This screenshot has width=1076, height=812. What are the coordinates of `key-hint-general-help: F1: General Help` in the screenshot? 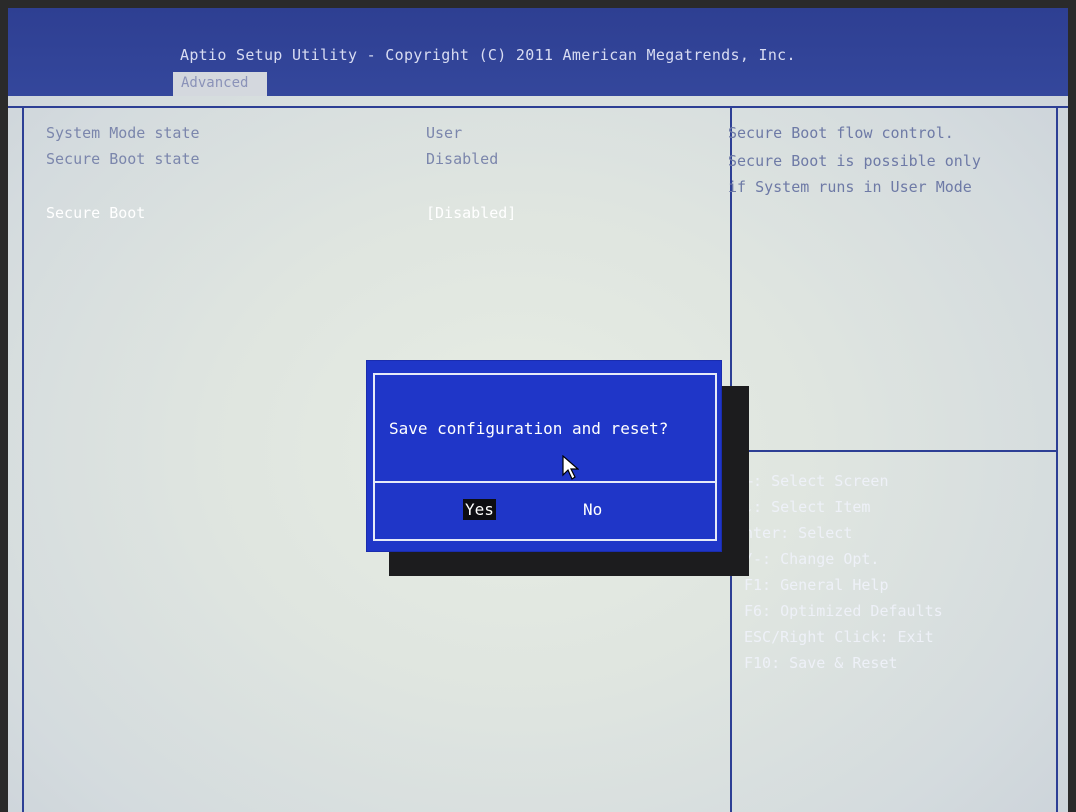 It's located at (816, 585).